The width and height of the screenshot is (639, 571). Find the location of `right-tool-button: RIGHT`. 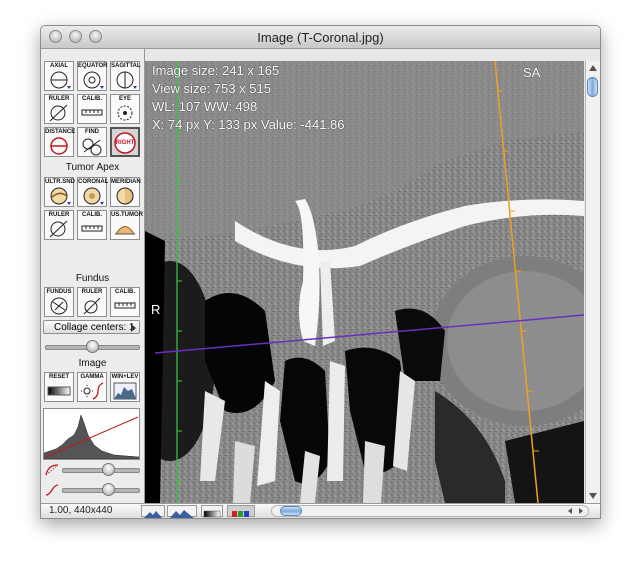

right-tool-button: RIGHT is located at coordinates (125, 142).